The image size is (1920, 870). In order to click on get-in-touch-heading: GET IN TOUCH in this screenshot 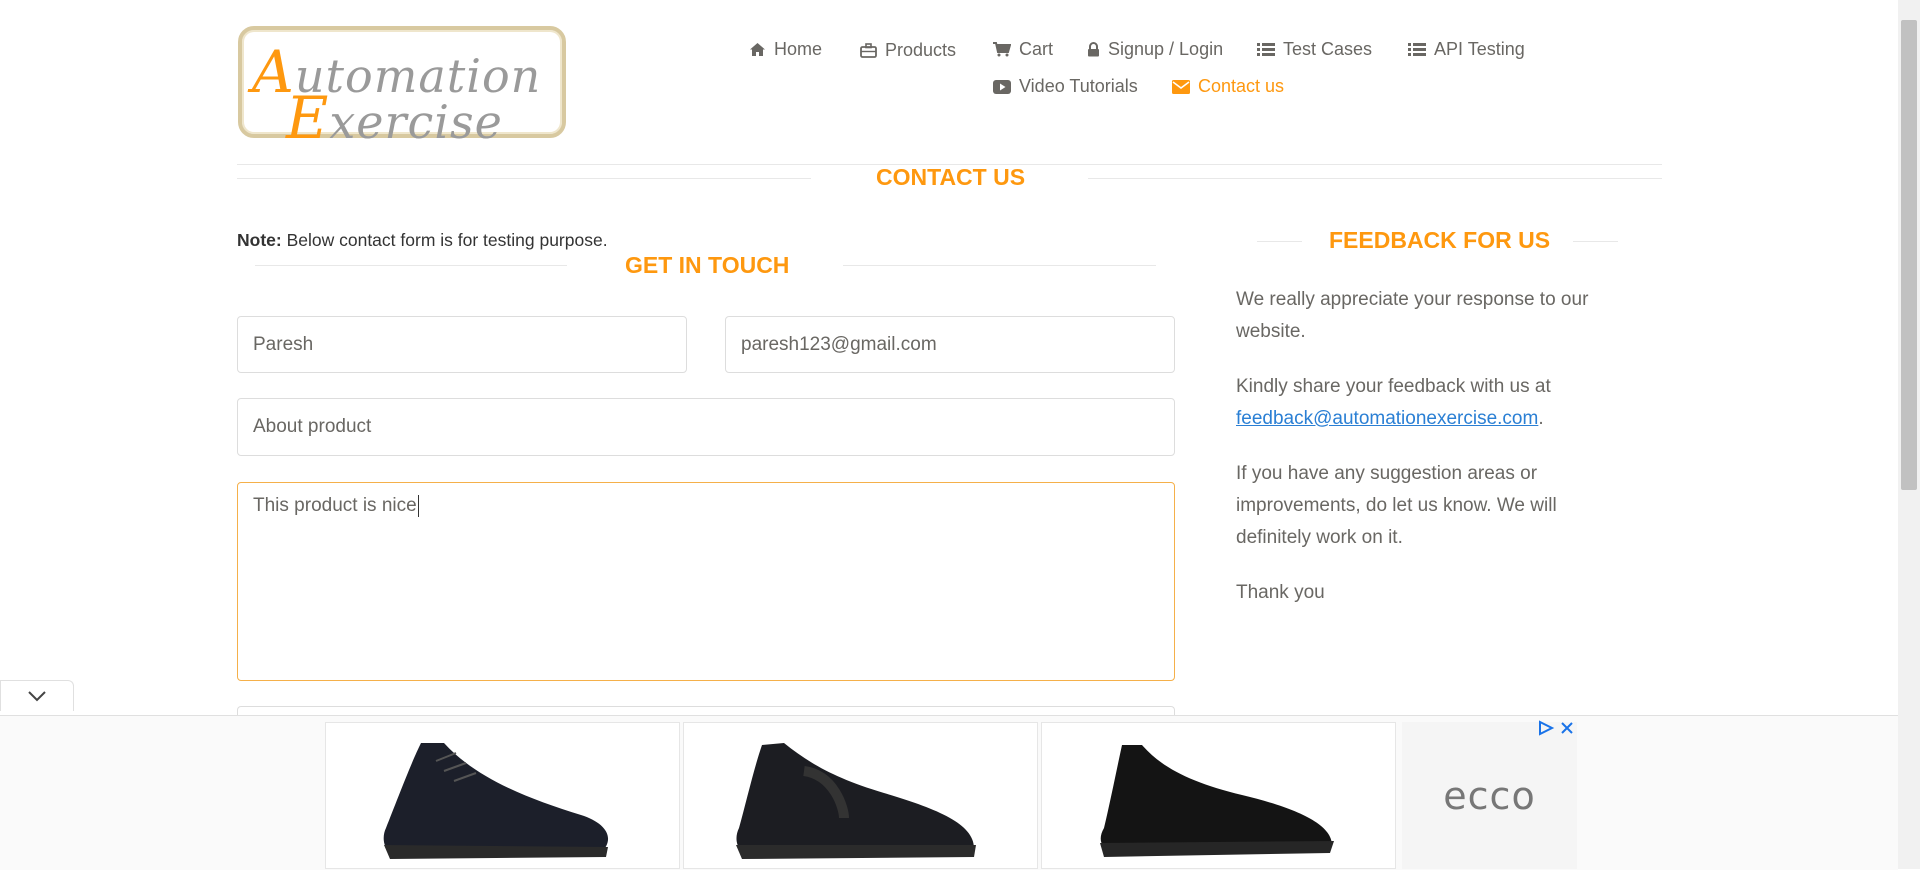, I will do `click(707, 265)`.